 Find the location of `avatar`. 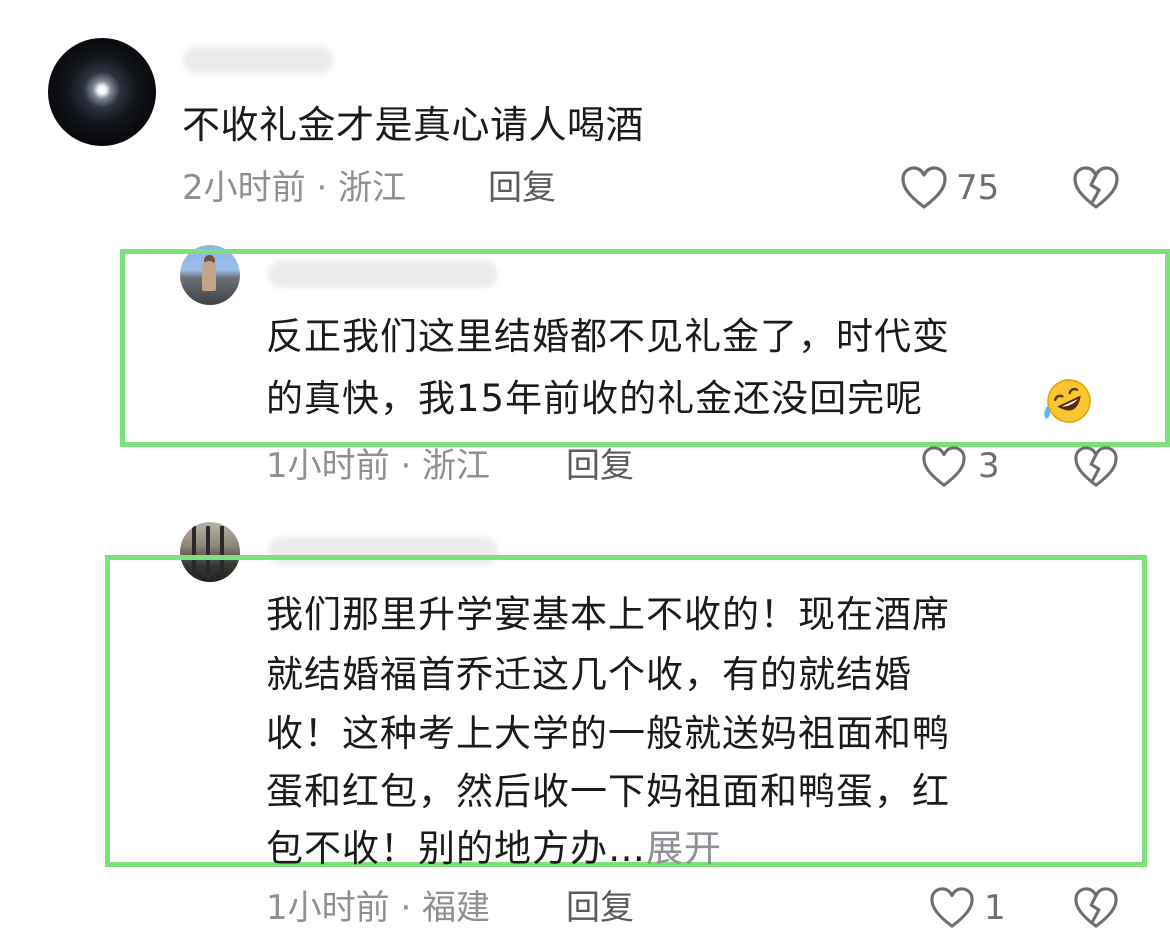

avatar is located at coordinates (102, 92).